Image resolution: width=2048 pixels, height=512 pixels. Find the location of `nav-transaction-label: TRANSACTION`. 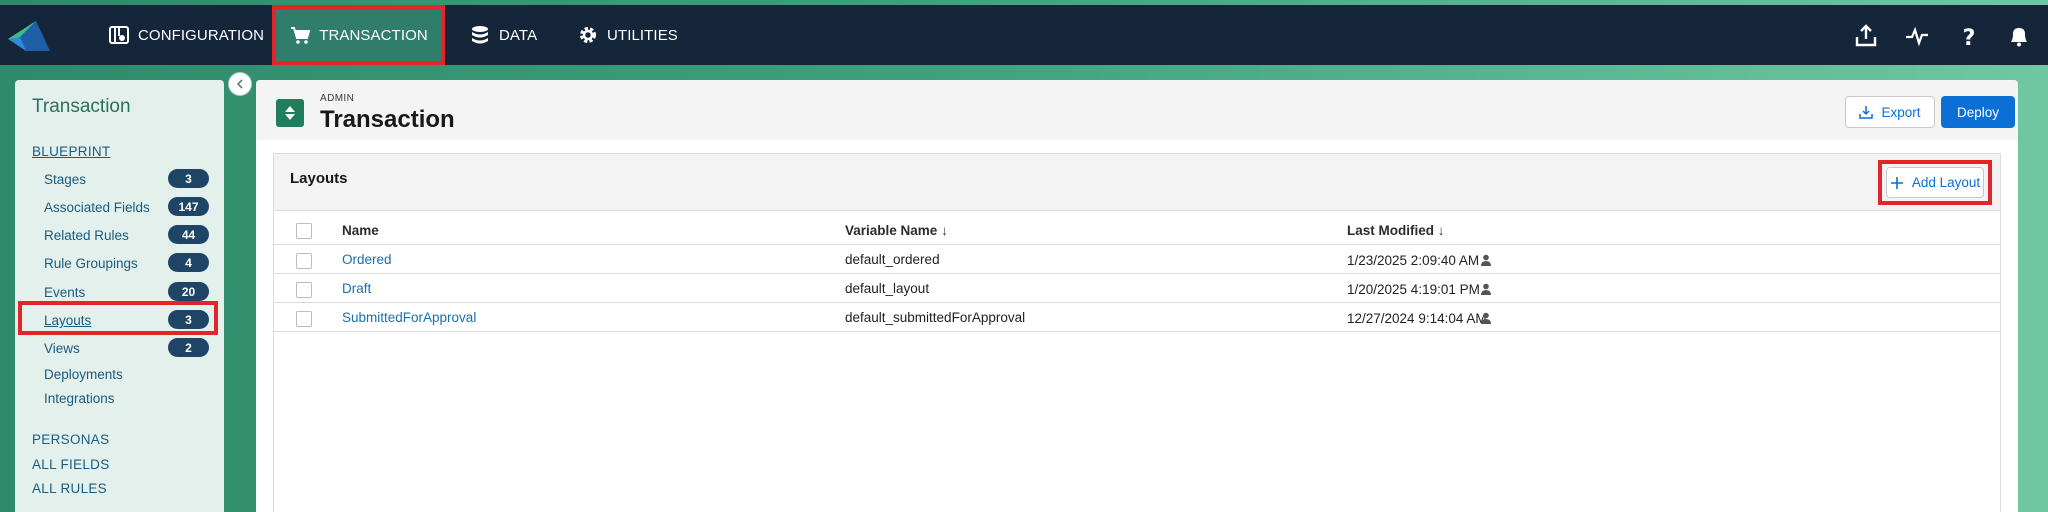

nav-transaction-label: TRANSACTION is located at coordinates (373, 35).